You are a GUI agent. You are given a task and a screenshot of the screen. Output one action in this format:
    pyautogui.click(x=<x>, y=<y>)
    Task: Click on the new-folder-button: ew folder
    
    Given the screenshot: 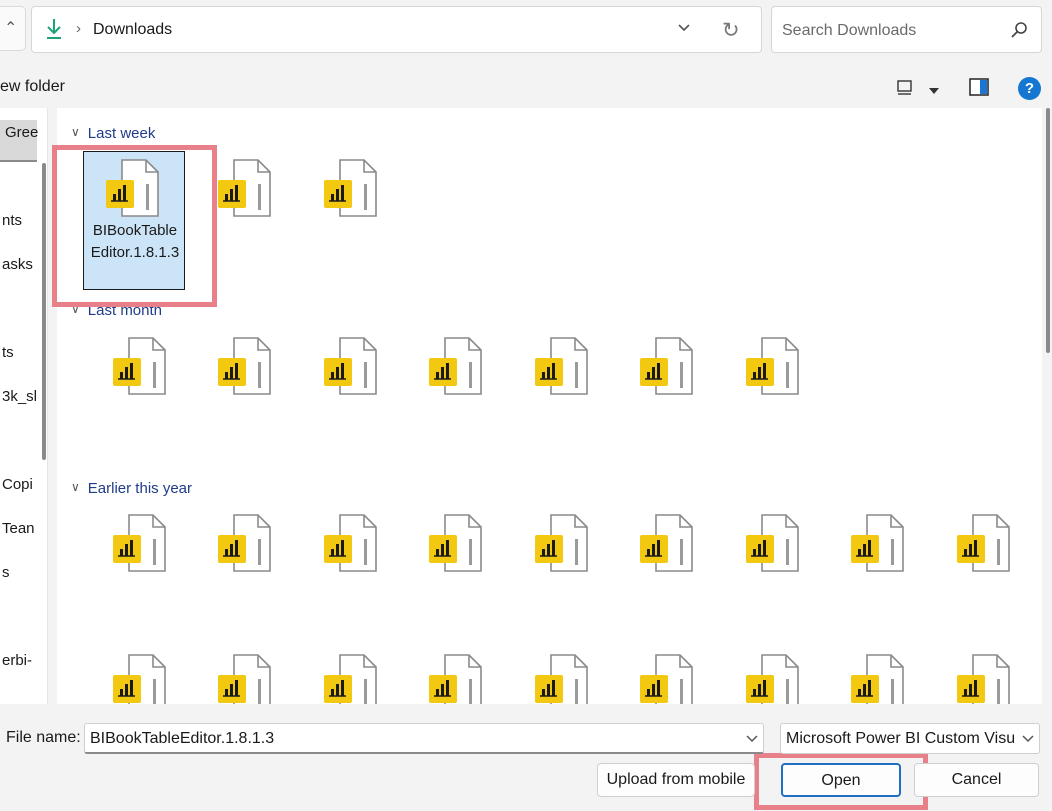 What is the action you would take?
    pyautogui.click(x=32, y=87)
    